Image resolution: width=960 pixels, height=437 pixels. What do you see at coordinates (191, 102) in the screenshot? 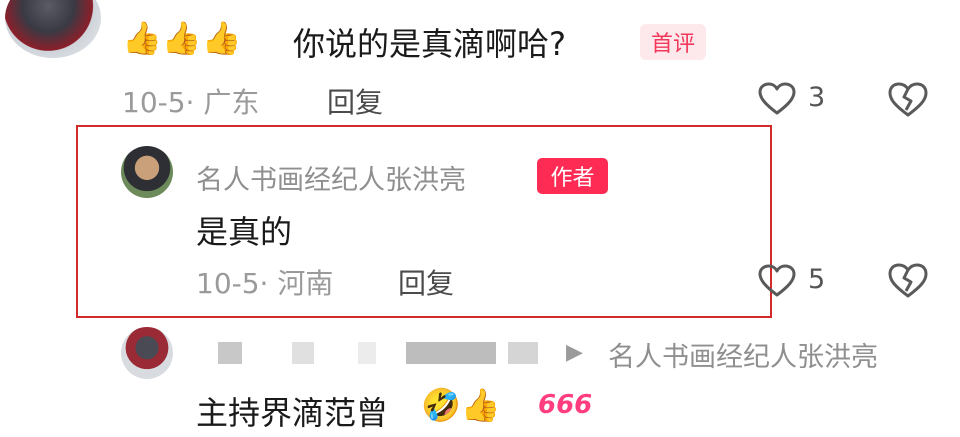
I see `comment-date-location: 10-5· 广东` at bounding box center [191, 102].